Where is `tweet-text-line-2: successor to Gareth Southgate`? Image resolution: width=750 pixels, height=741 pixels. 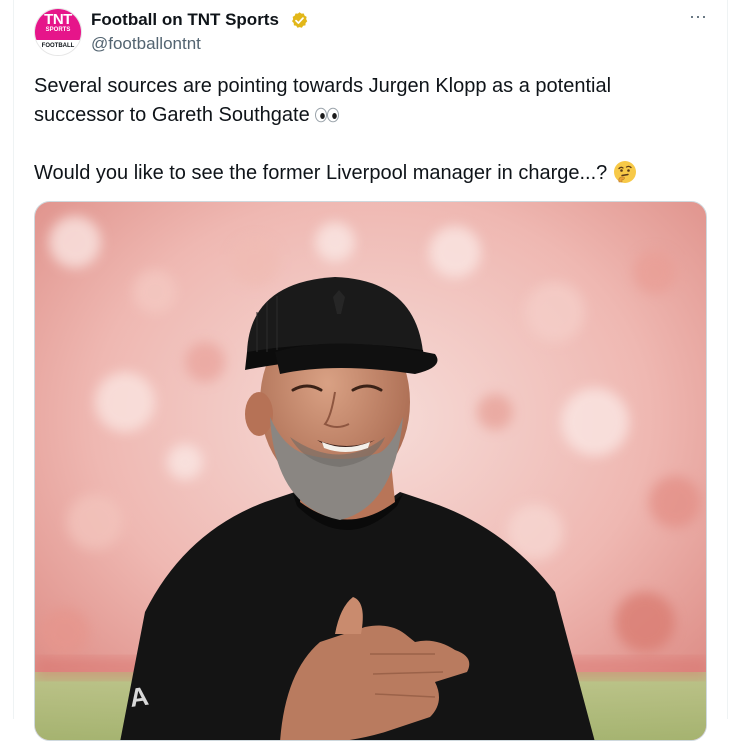 tweet-text-line-2: successor to Gareth Southgate is located at coordinates (172, 115).